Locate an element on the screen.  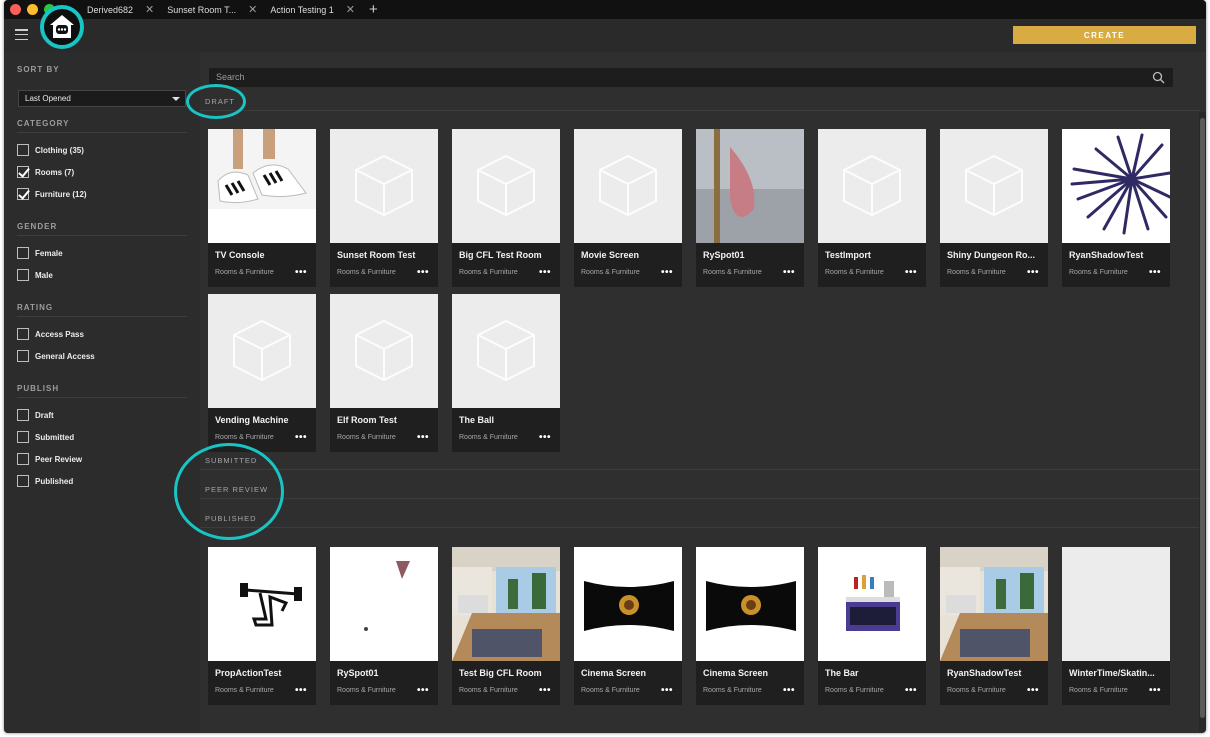
section-submitted: SUBMITTED is located at coordinates (231, 460).